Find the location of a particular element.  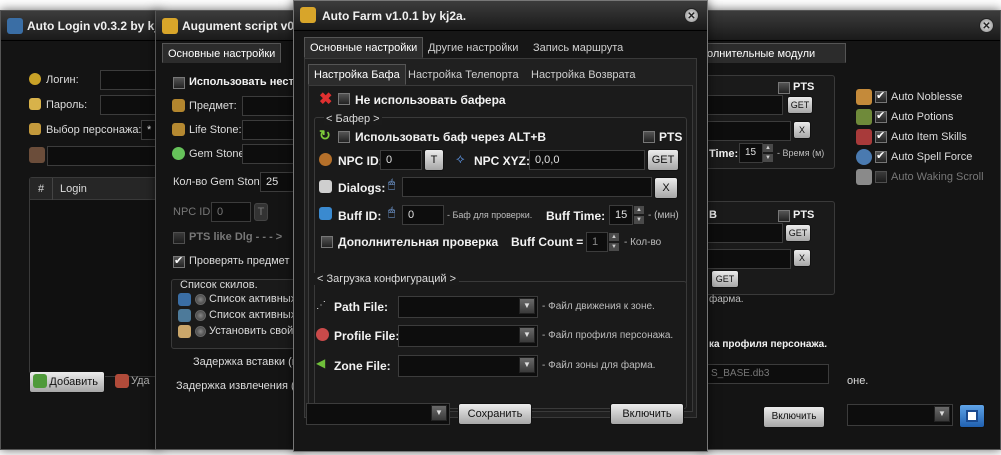

gem-stone-input is located at coordinates (270, 154).